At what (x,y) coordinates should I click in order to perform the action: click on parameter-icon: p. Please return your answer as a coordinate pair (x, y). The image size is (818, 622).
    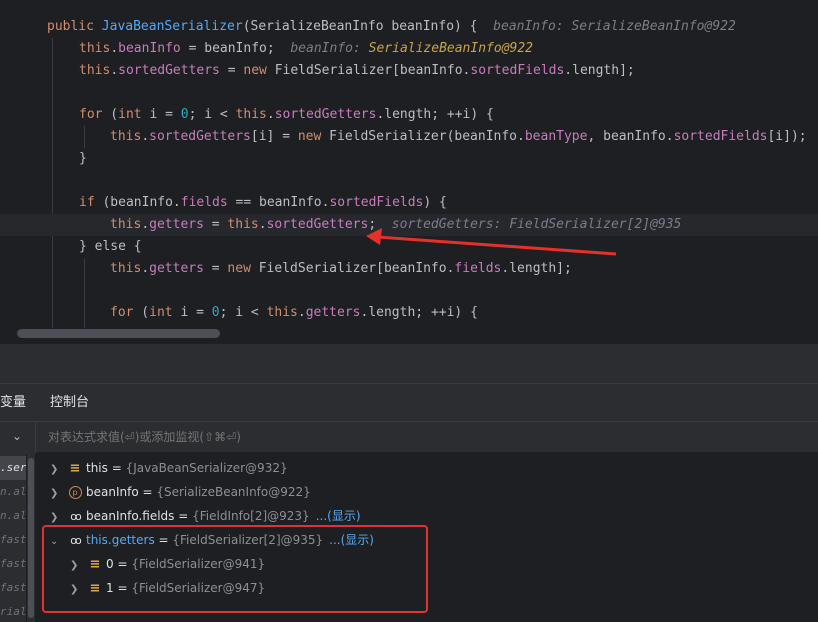
    Looking at the image, I should click on (75, 492).